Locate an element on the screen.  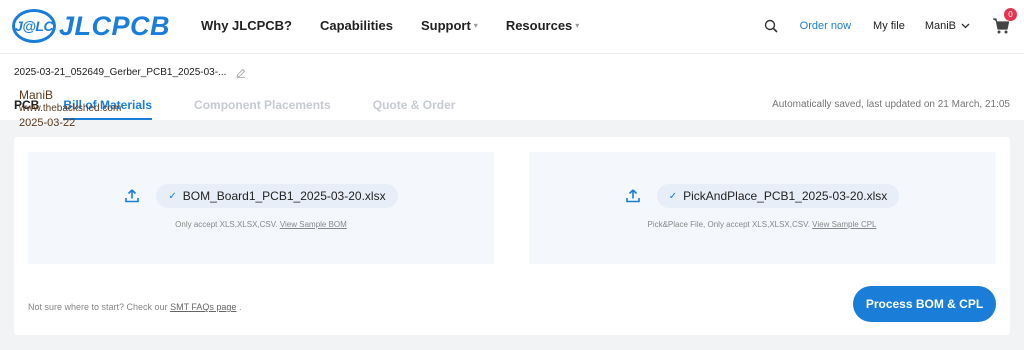
nav-label: Why JLCPCB? is located at coordinates (246, 25).